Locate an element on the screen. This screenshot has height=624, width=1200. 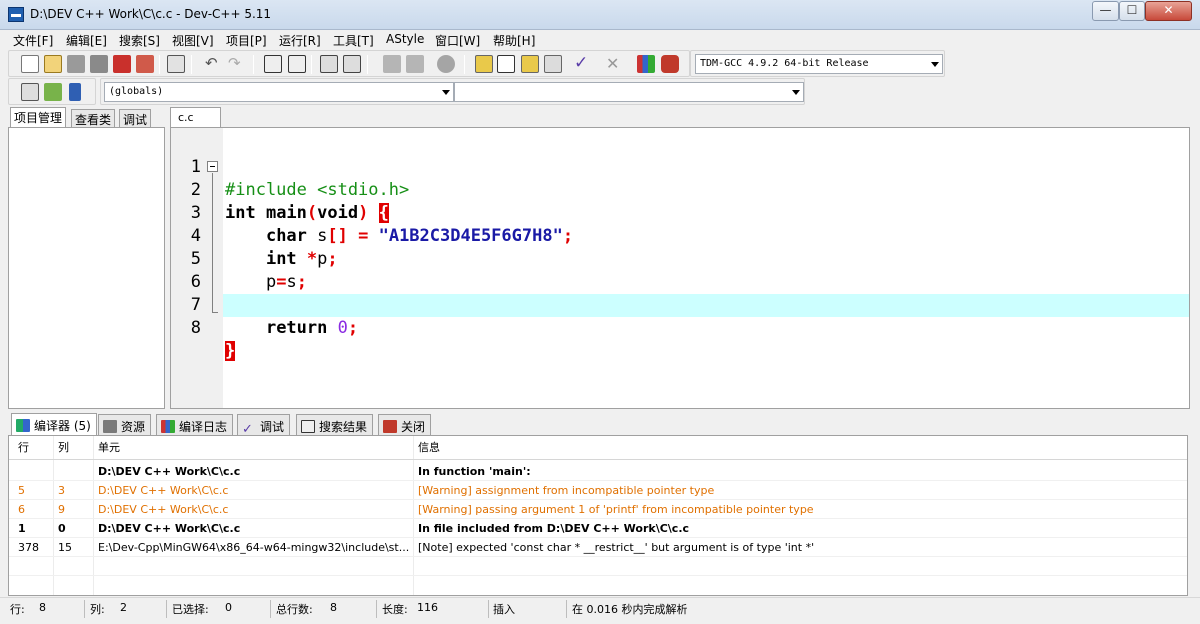
compile-icon is located at coordinates (392, 64).